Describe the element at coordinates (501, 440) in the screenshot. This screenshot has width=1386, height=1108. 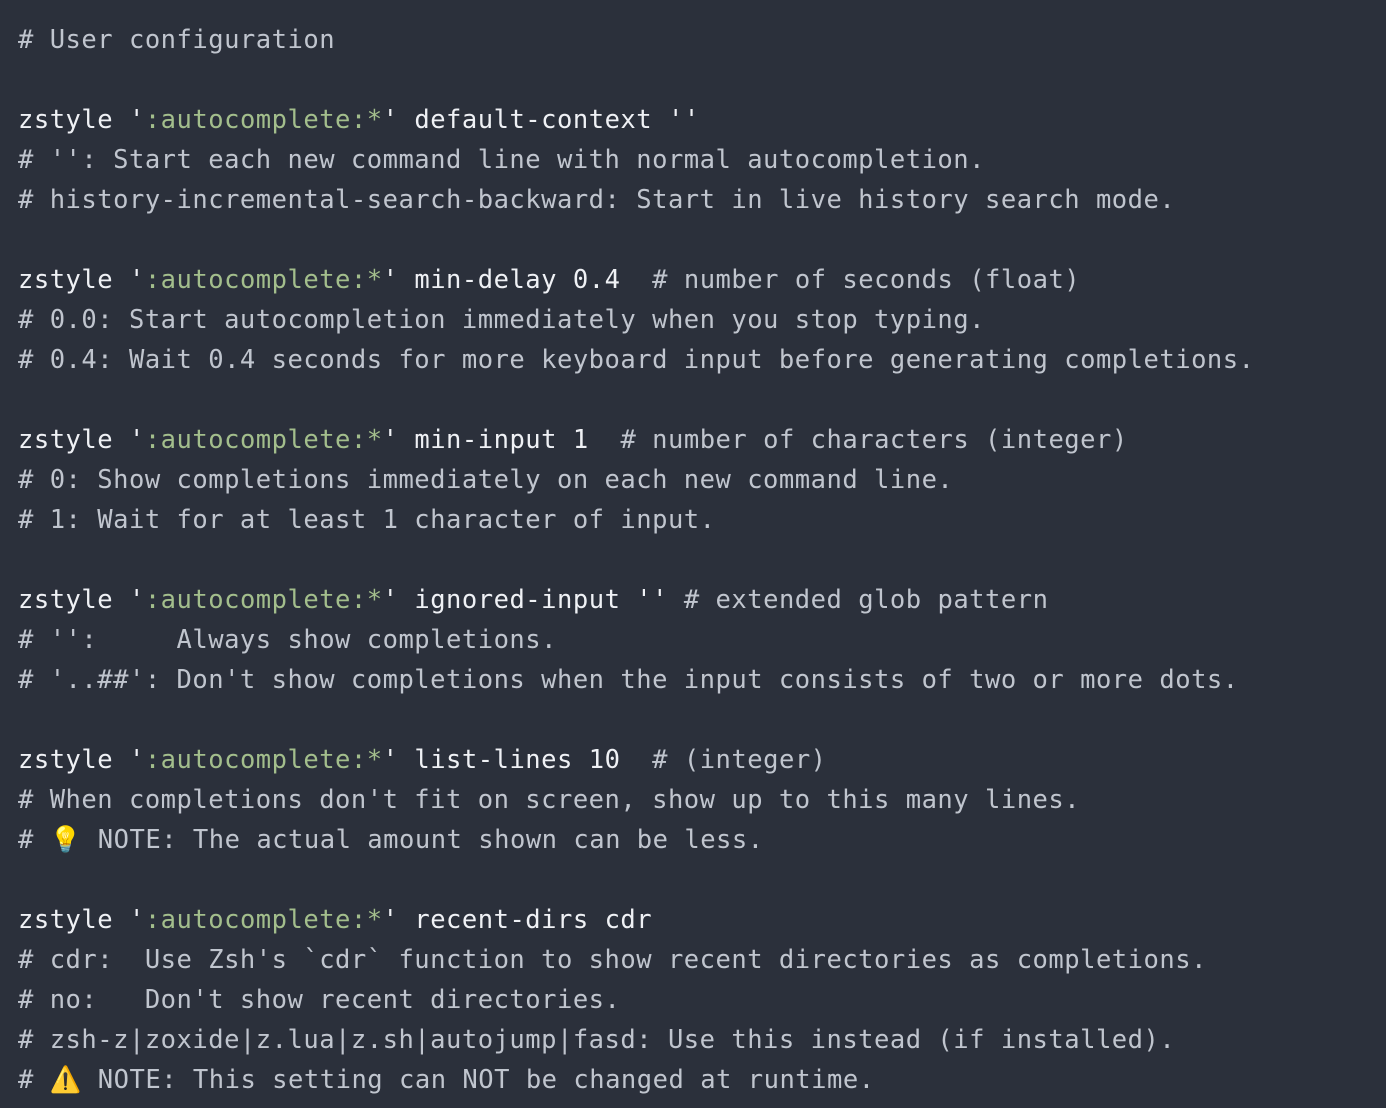
I see `style-setting: min-input 1` at that location.